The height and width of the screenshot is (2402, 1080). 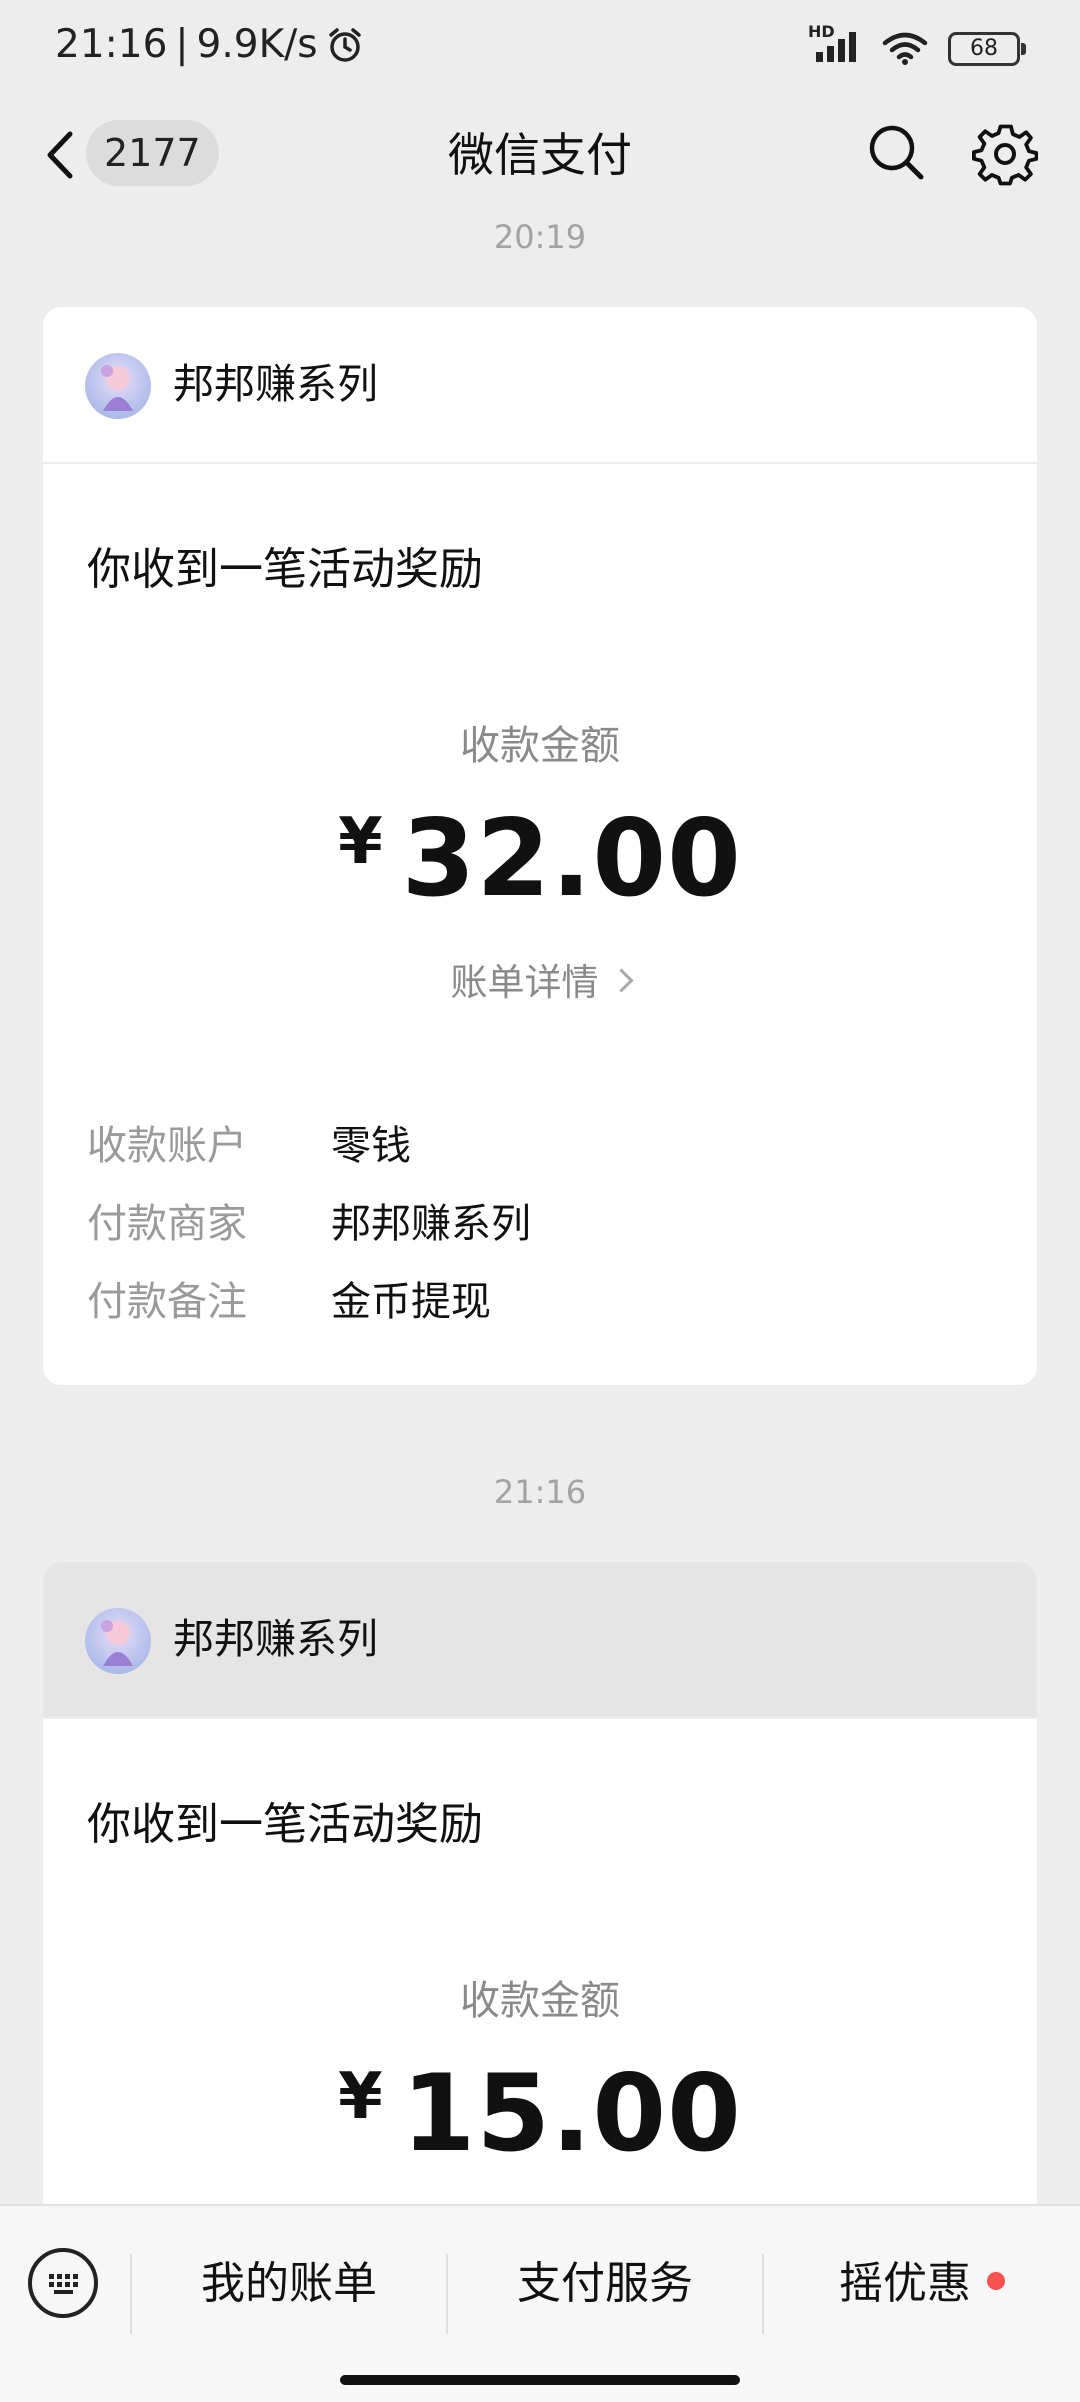 I want to click on detail-row: 付款备注 金币提现, so click(x=289, y=1298).